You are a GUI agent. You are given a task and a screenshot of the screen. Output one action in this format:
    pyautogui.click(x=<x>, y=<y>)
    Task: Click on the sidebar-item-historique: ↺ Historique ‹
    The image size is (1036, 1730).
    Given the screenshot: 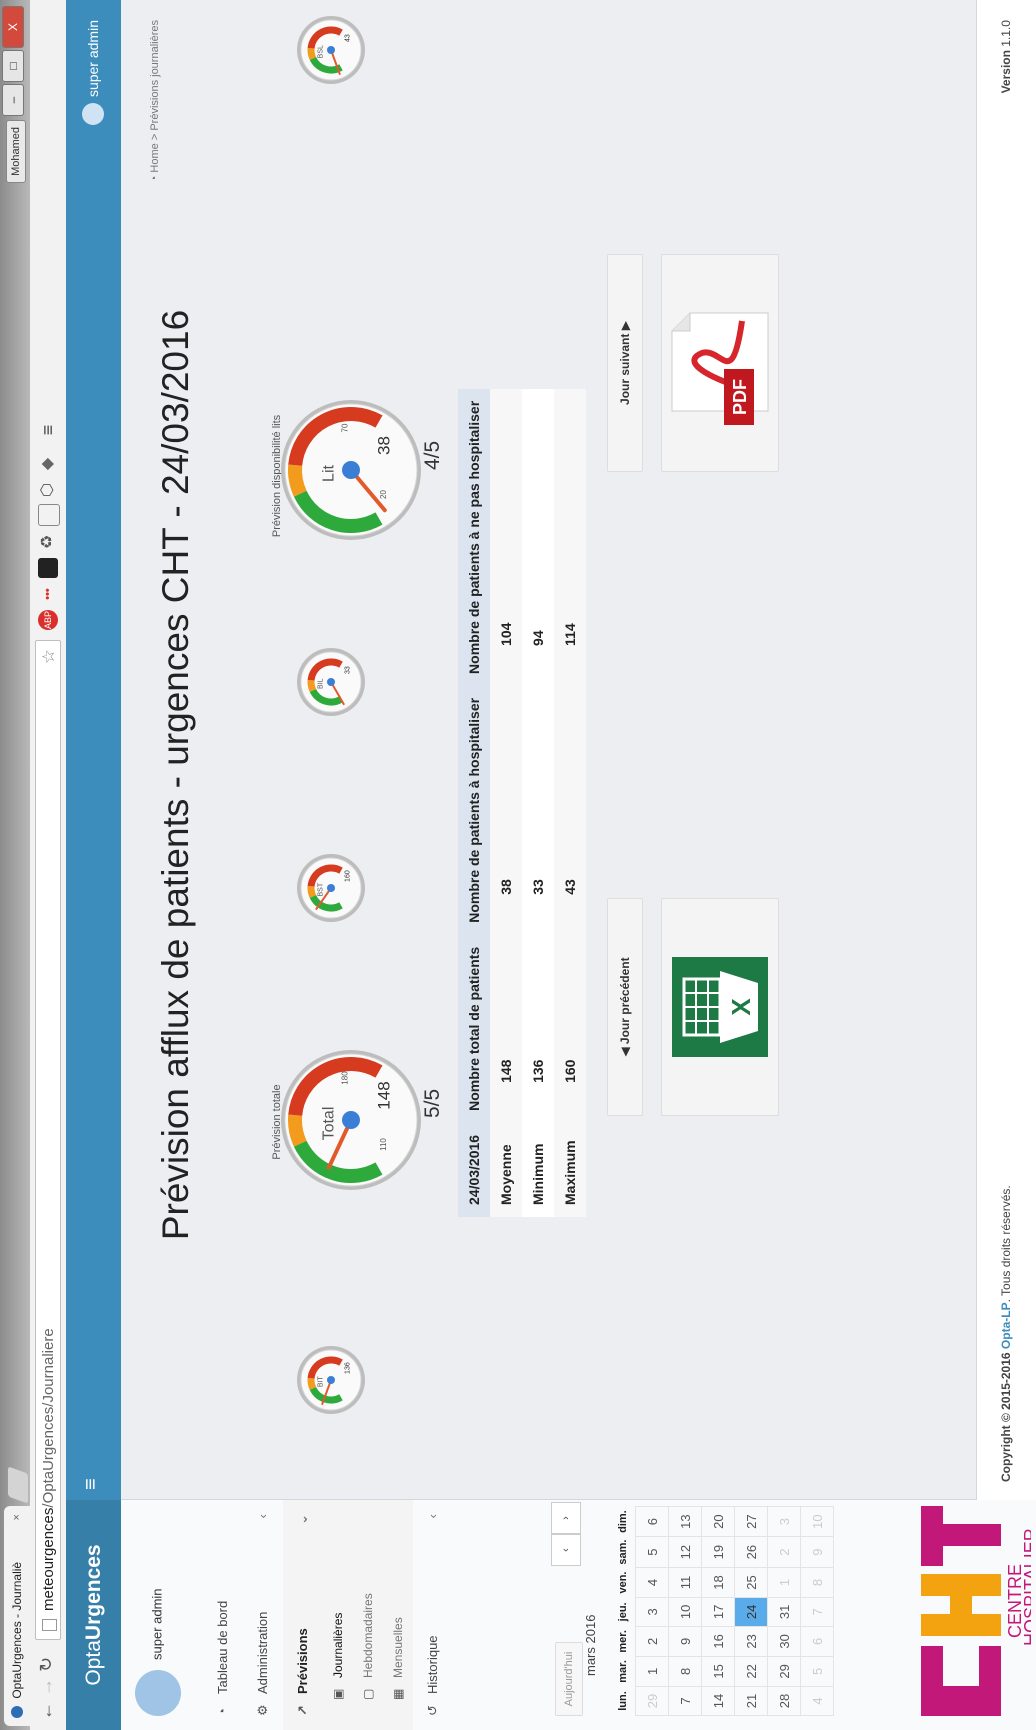 What is the action you would take?
    pyautogui.click(x=433, y=1615)
    